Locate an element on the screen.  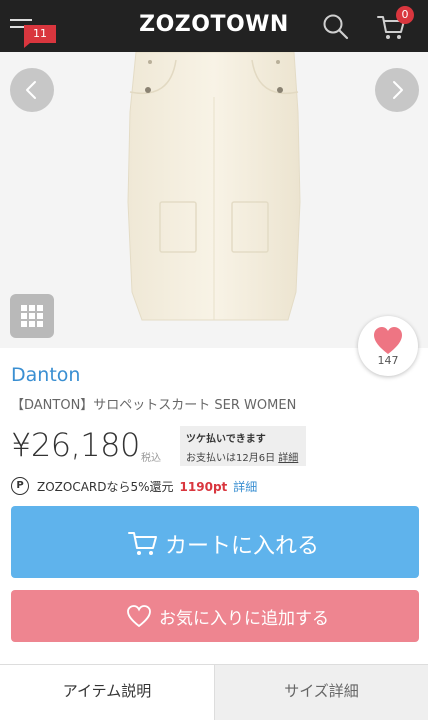
heart-outline-icon is located at coordinates (139, 616).